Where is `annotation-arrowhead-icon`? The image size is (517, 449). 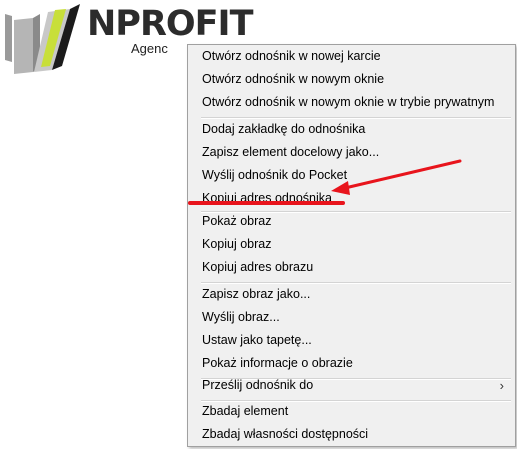
annotation-arrowhead-icon is located at coordinates (340, 188).